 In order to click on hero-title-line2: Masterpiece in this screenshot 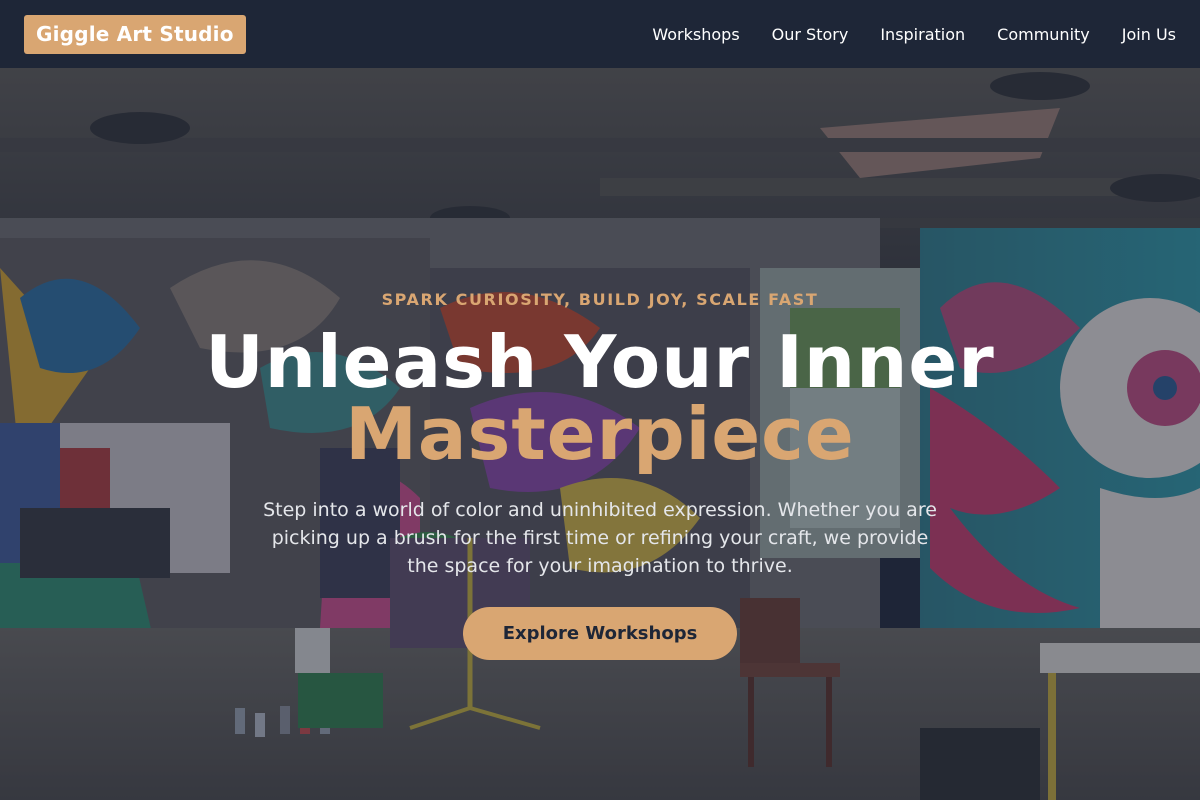, I will do `click(600, 434)`.